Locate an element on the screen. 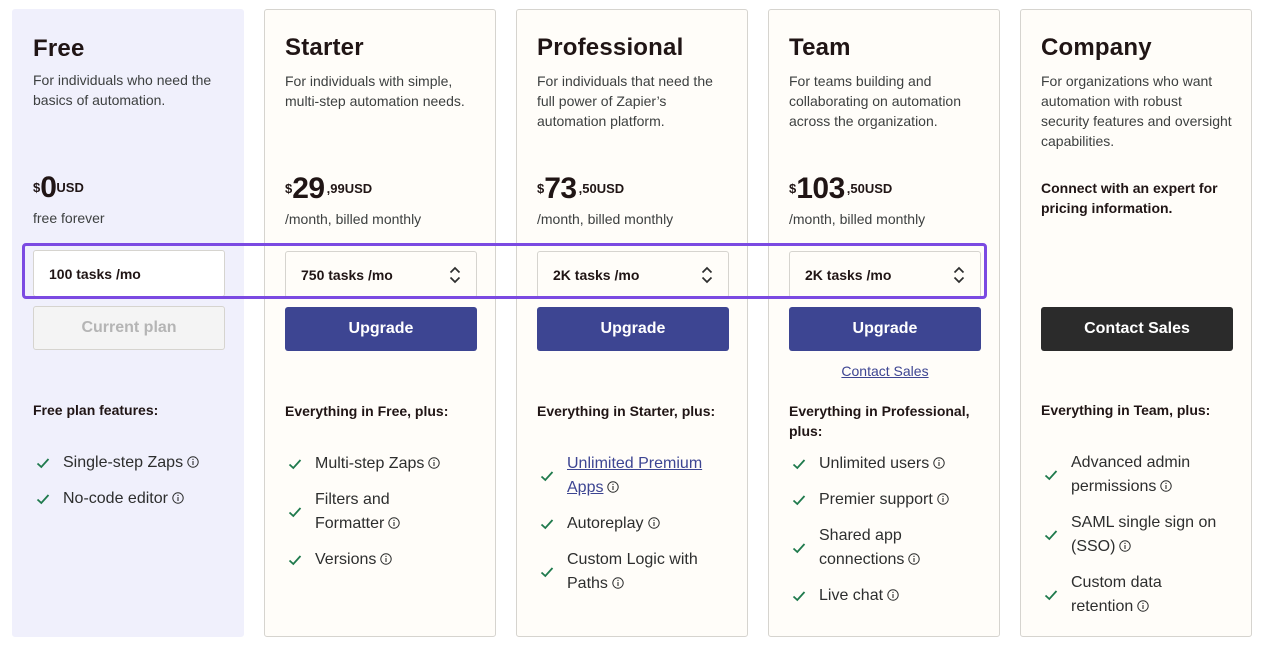 The height and width of the screenshot is (647, 1264). feature-item: Unlimited users is located at coordinates (885, 464).